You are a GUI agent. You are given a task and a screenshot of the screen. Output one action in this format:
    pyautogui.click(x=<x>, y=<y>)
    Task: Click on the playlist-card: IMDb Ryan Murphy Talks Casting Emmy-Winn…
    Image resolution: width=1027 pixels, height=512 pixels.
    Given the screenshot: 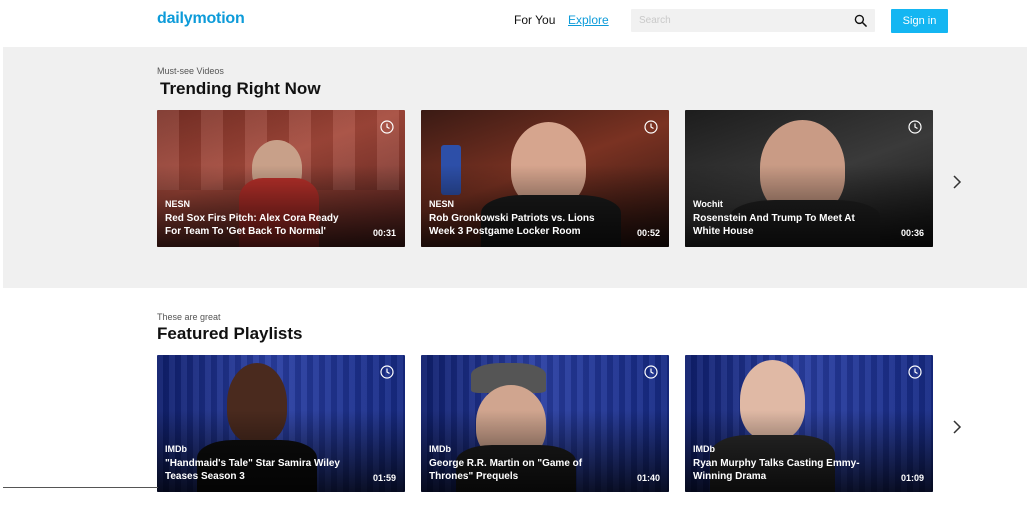 What is the action you would take?
    pyautogui.click(x=809, y=423)
    